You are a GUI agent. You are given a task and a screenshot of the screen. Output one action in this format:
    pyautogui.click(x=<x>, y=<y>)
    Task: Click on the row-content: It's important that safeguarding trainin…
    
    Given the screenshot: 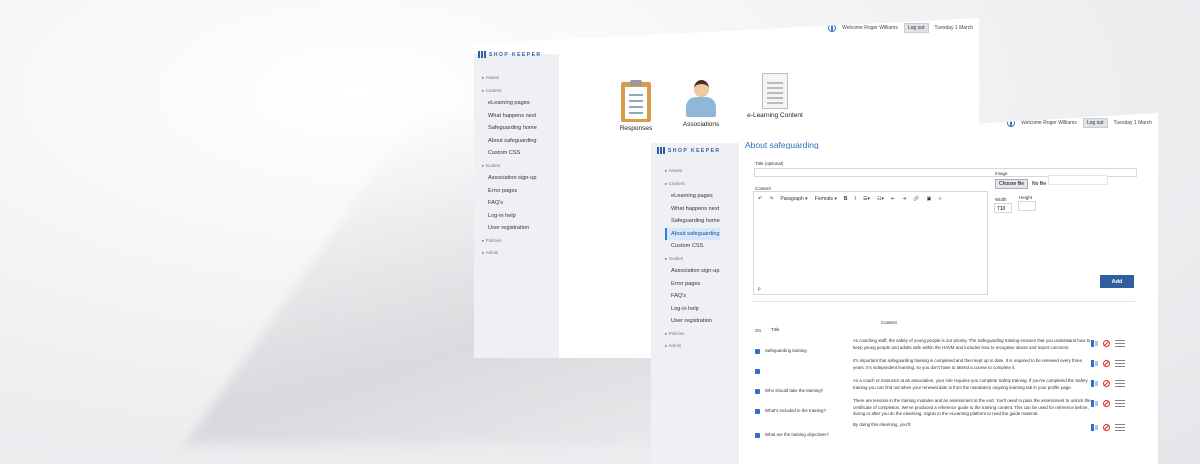 What is the action you would take?
    pyautogui.click(x=968, y=364)
    